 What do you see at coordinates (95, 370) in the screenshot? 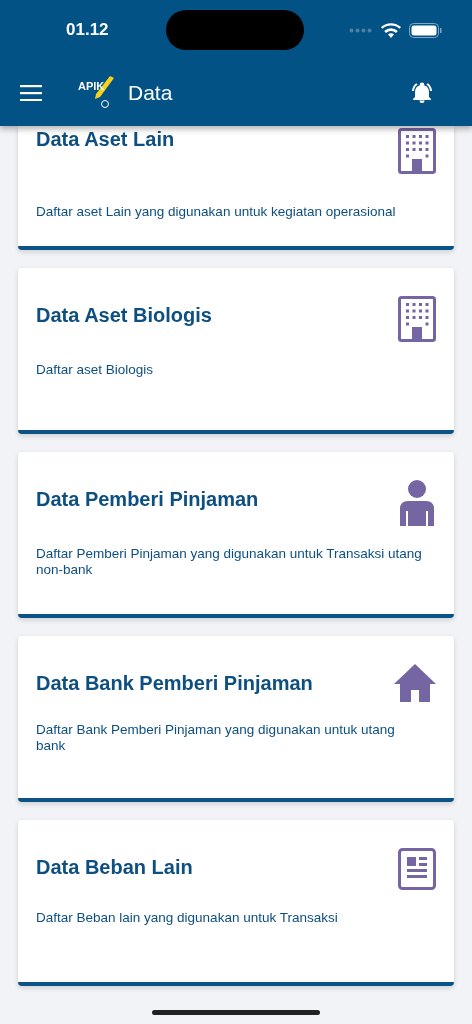
I see `card-description: Daftar aset Biologis` at bounding box center [95, 370].